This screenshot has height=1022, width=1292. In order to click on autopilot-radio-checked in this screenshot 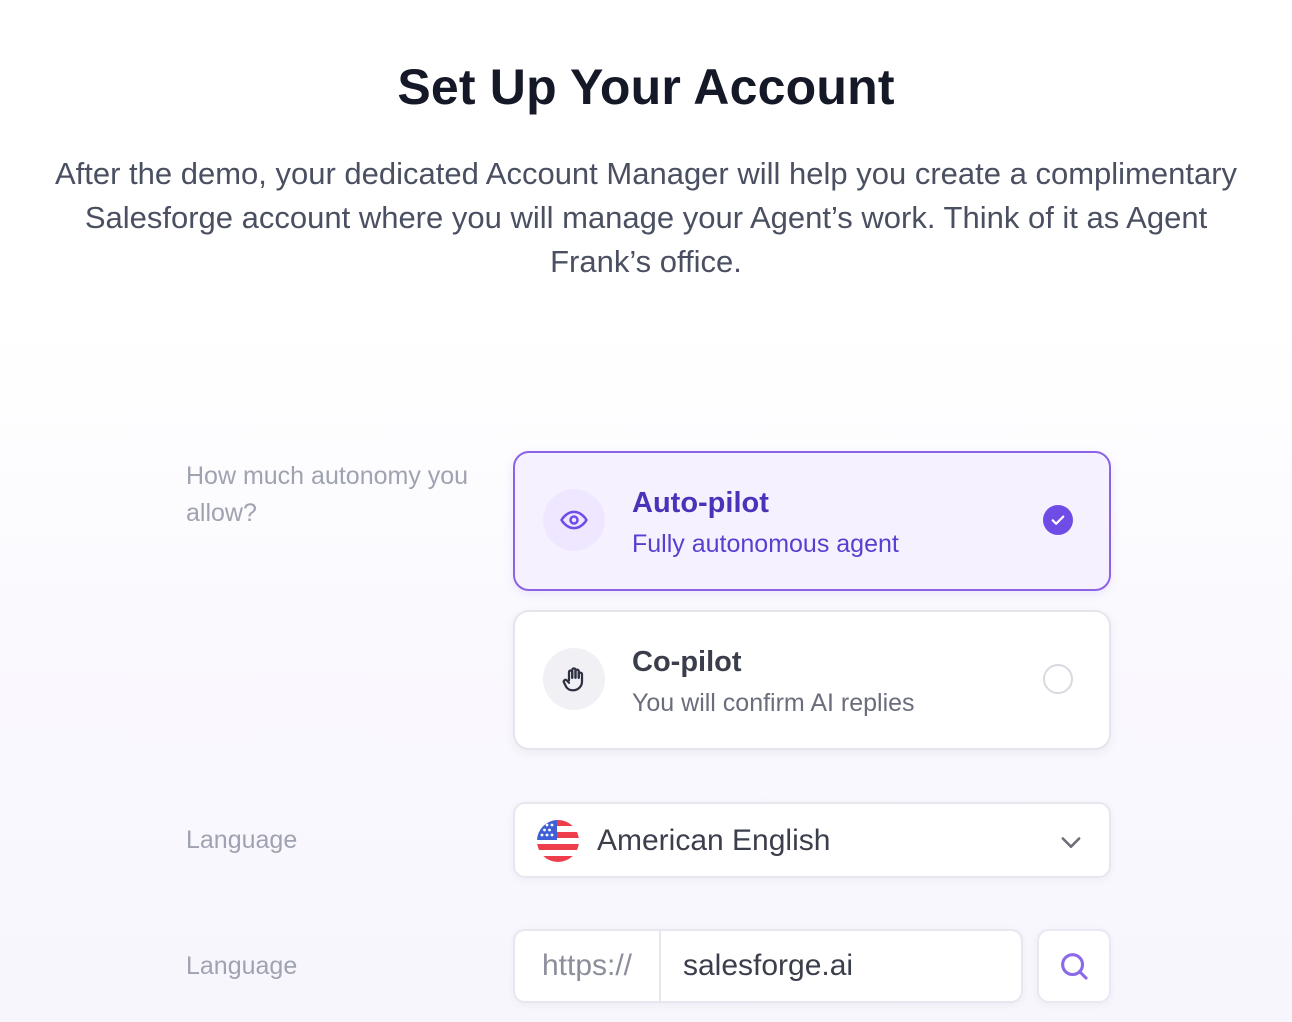, I will do `click(1058, 520)`.